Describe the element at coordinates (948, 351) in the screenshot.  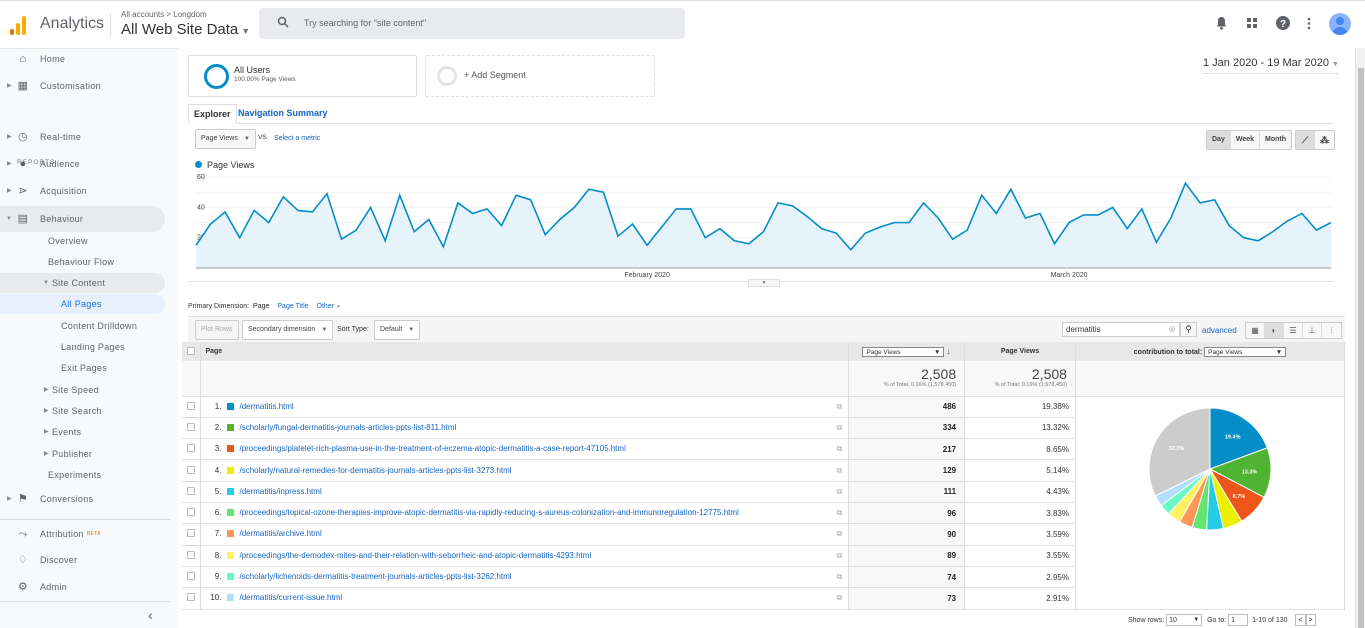
I see `sort-desc-icon: ↓` at that location.